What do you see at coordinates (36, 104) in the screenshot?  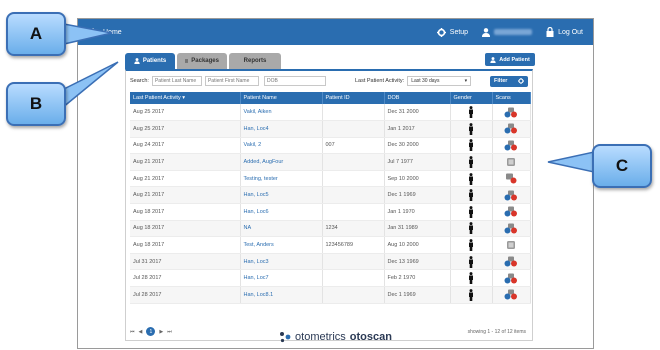 I see `callout-b: B` at bounding box center [36, 104].